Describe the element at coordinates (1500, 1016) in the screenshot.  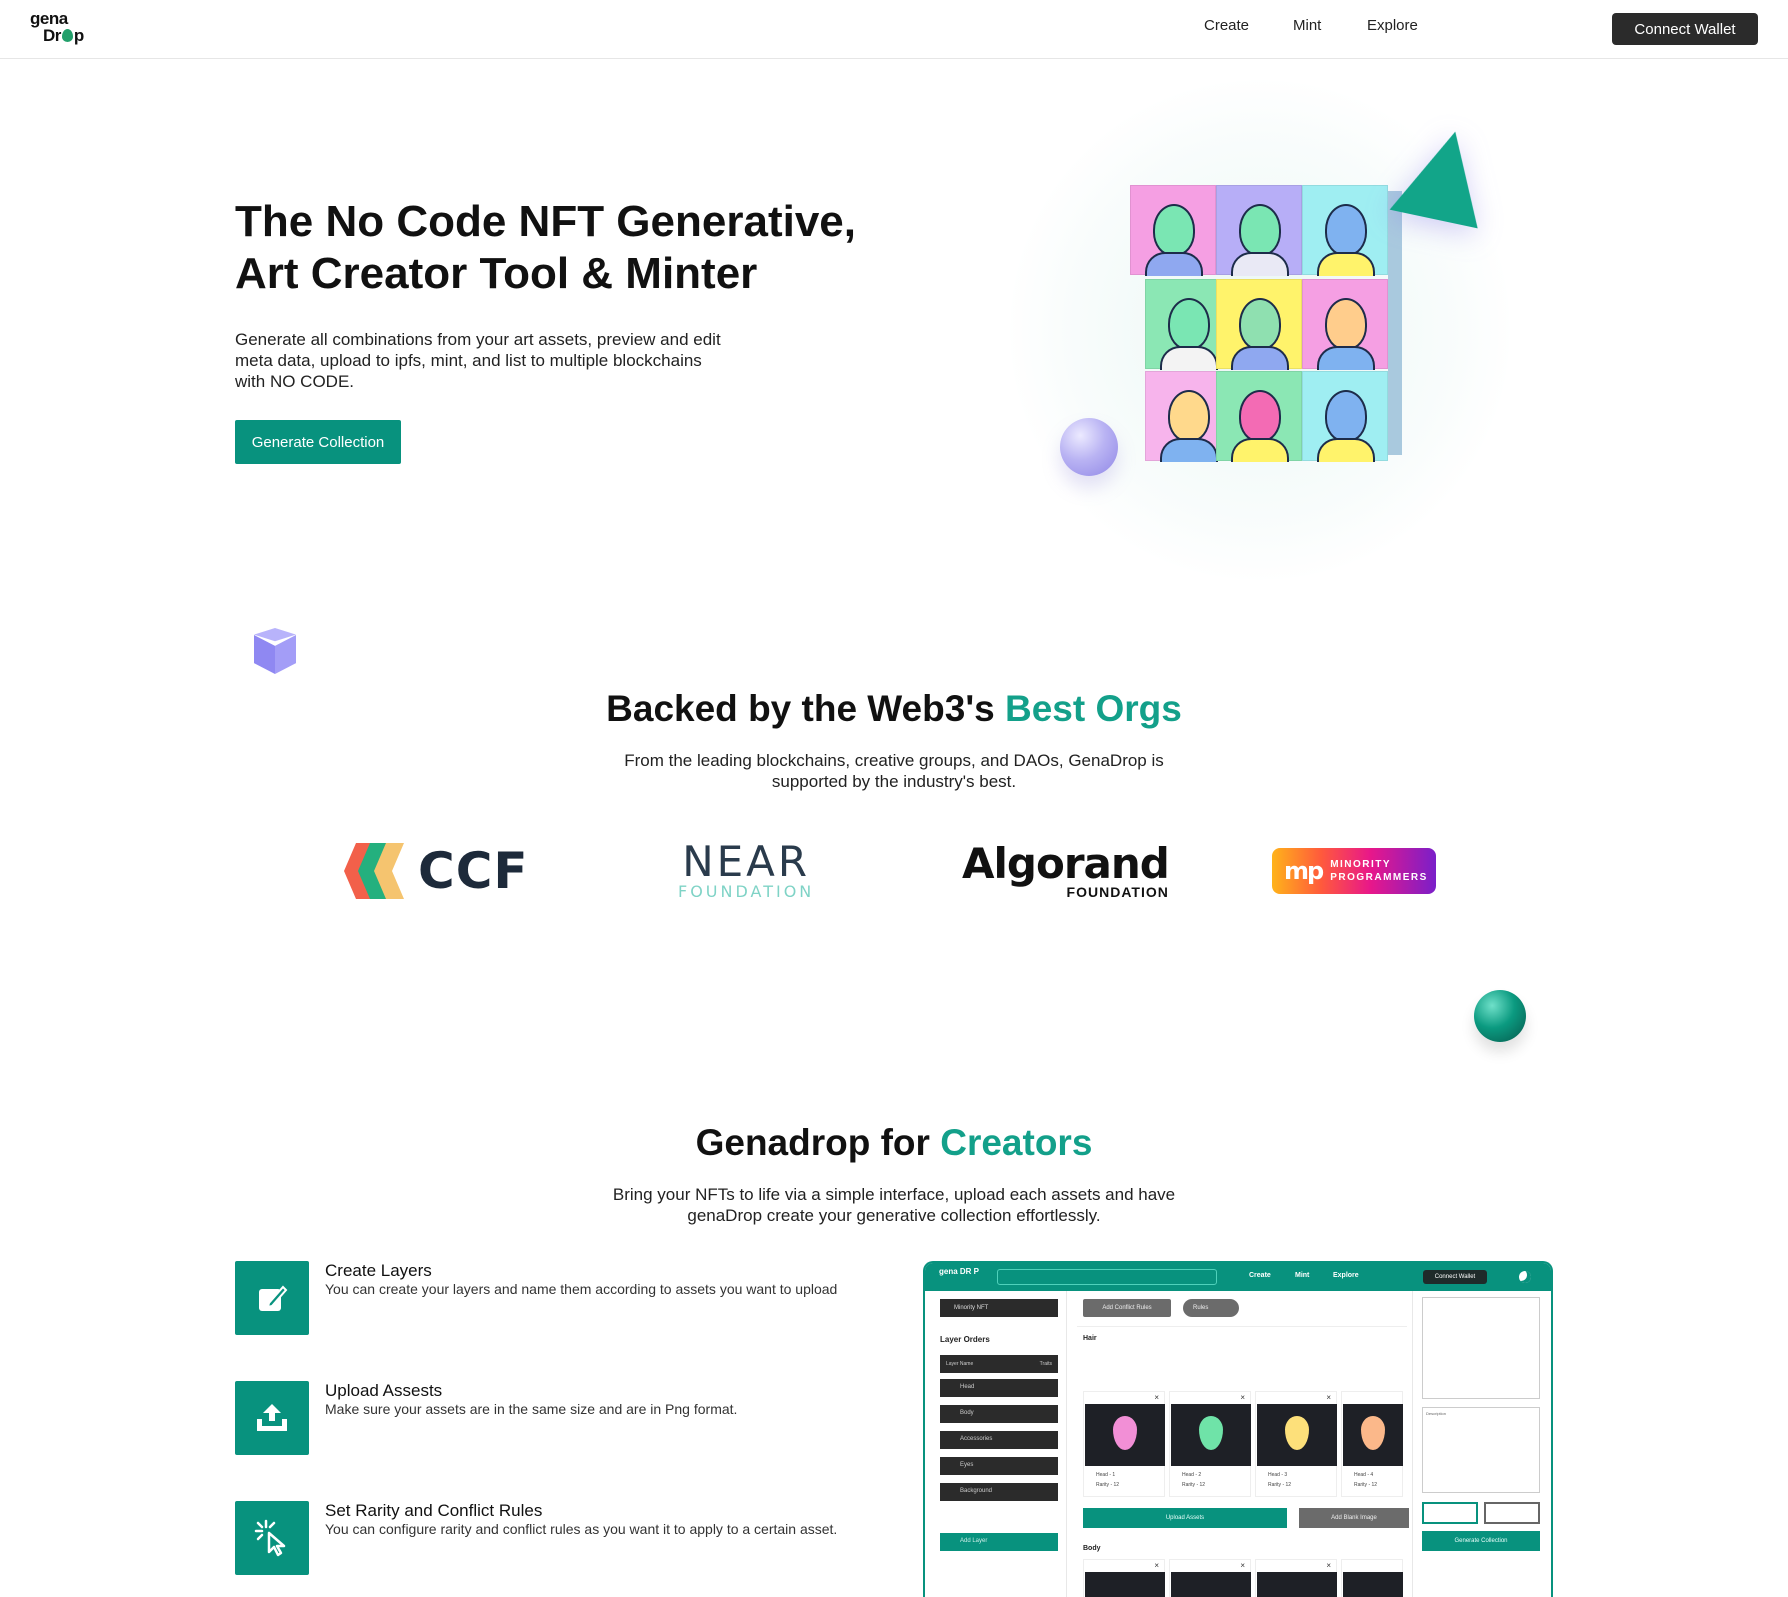
I see `green-sphere` at that location.